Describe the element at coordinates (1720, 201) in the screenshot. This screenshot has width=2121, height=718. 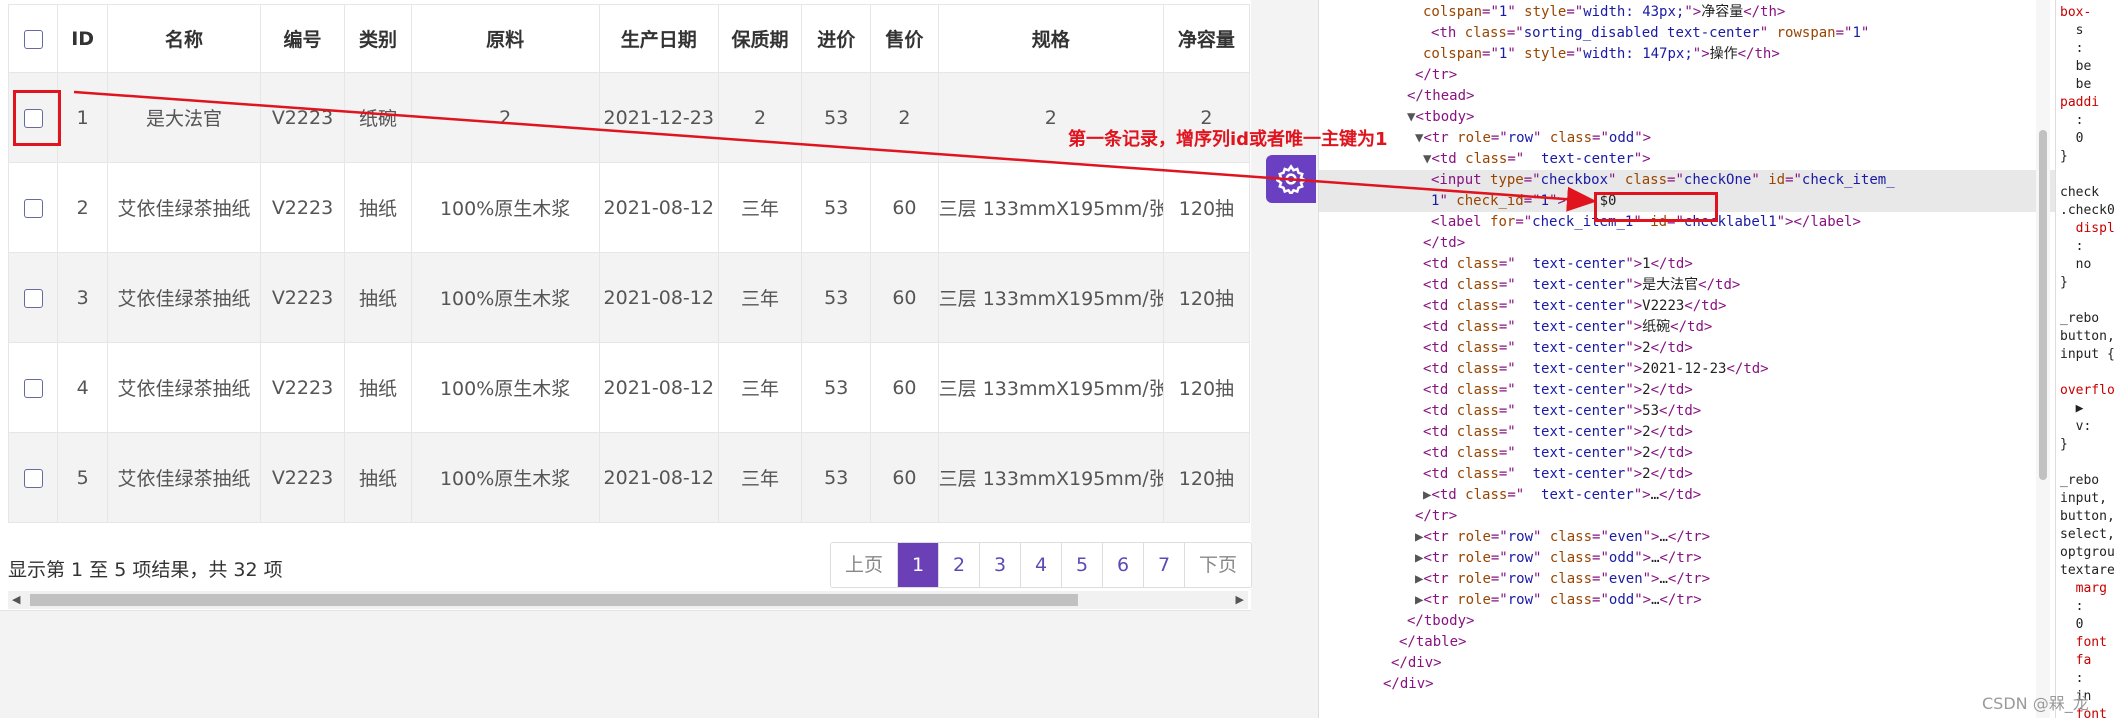
I see `dom-tree-line: 1" check_id="1"> == $0` at that location.